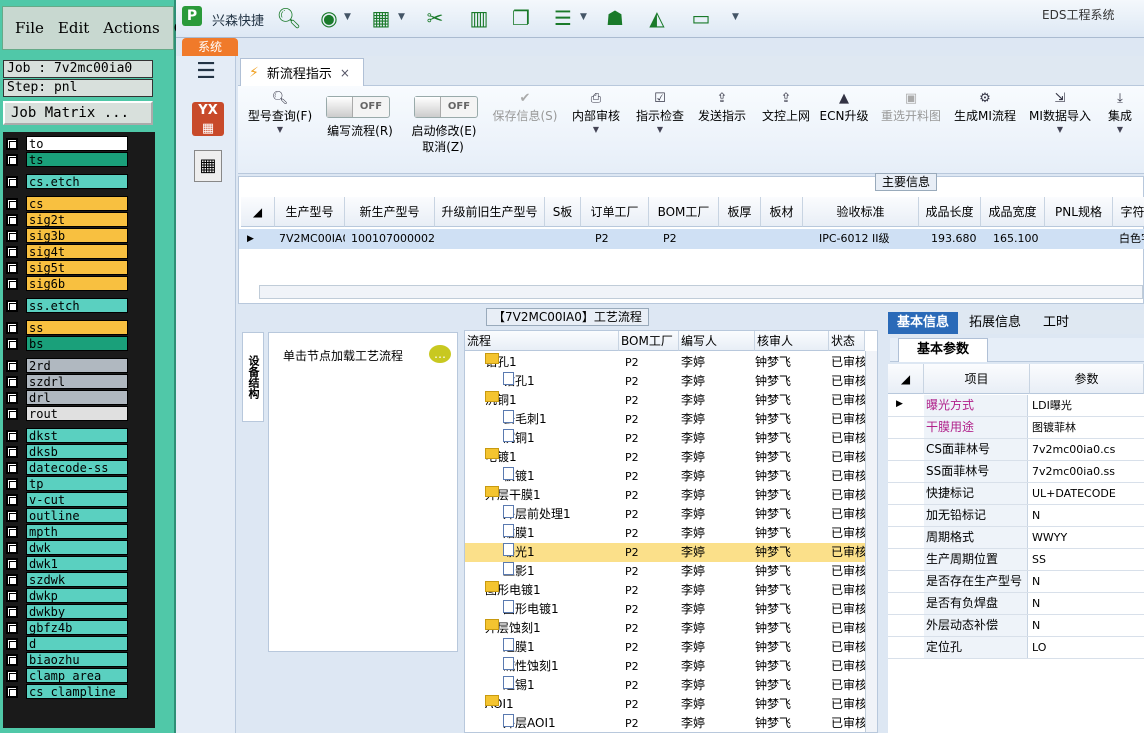 The height and width of the screenshot is (733, 1144). I want to click on layer-row: mpth, so click(67, 531).